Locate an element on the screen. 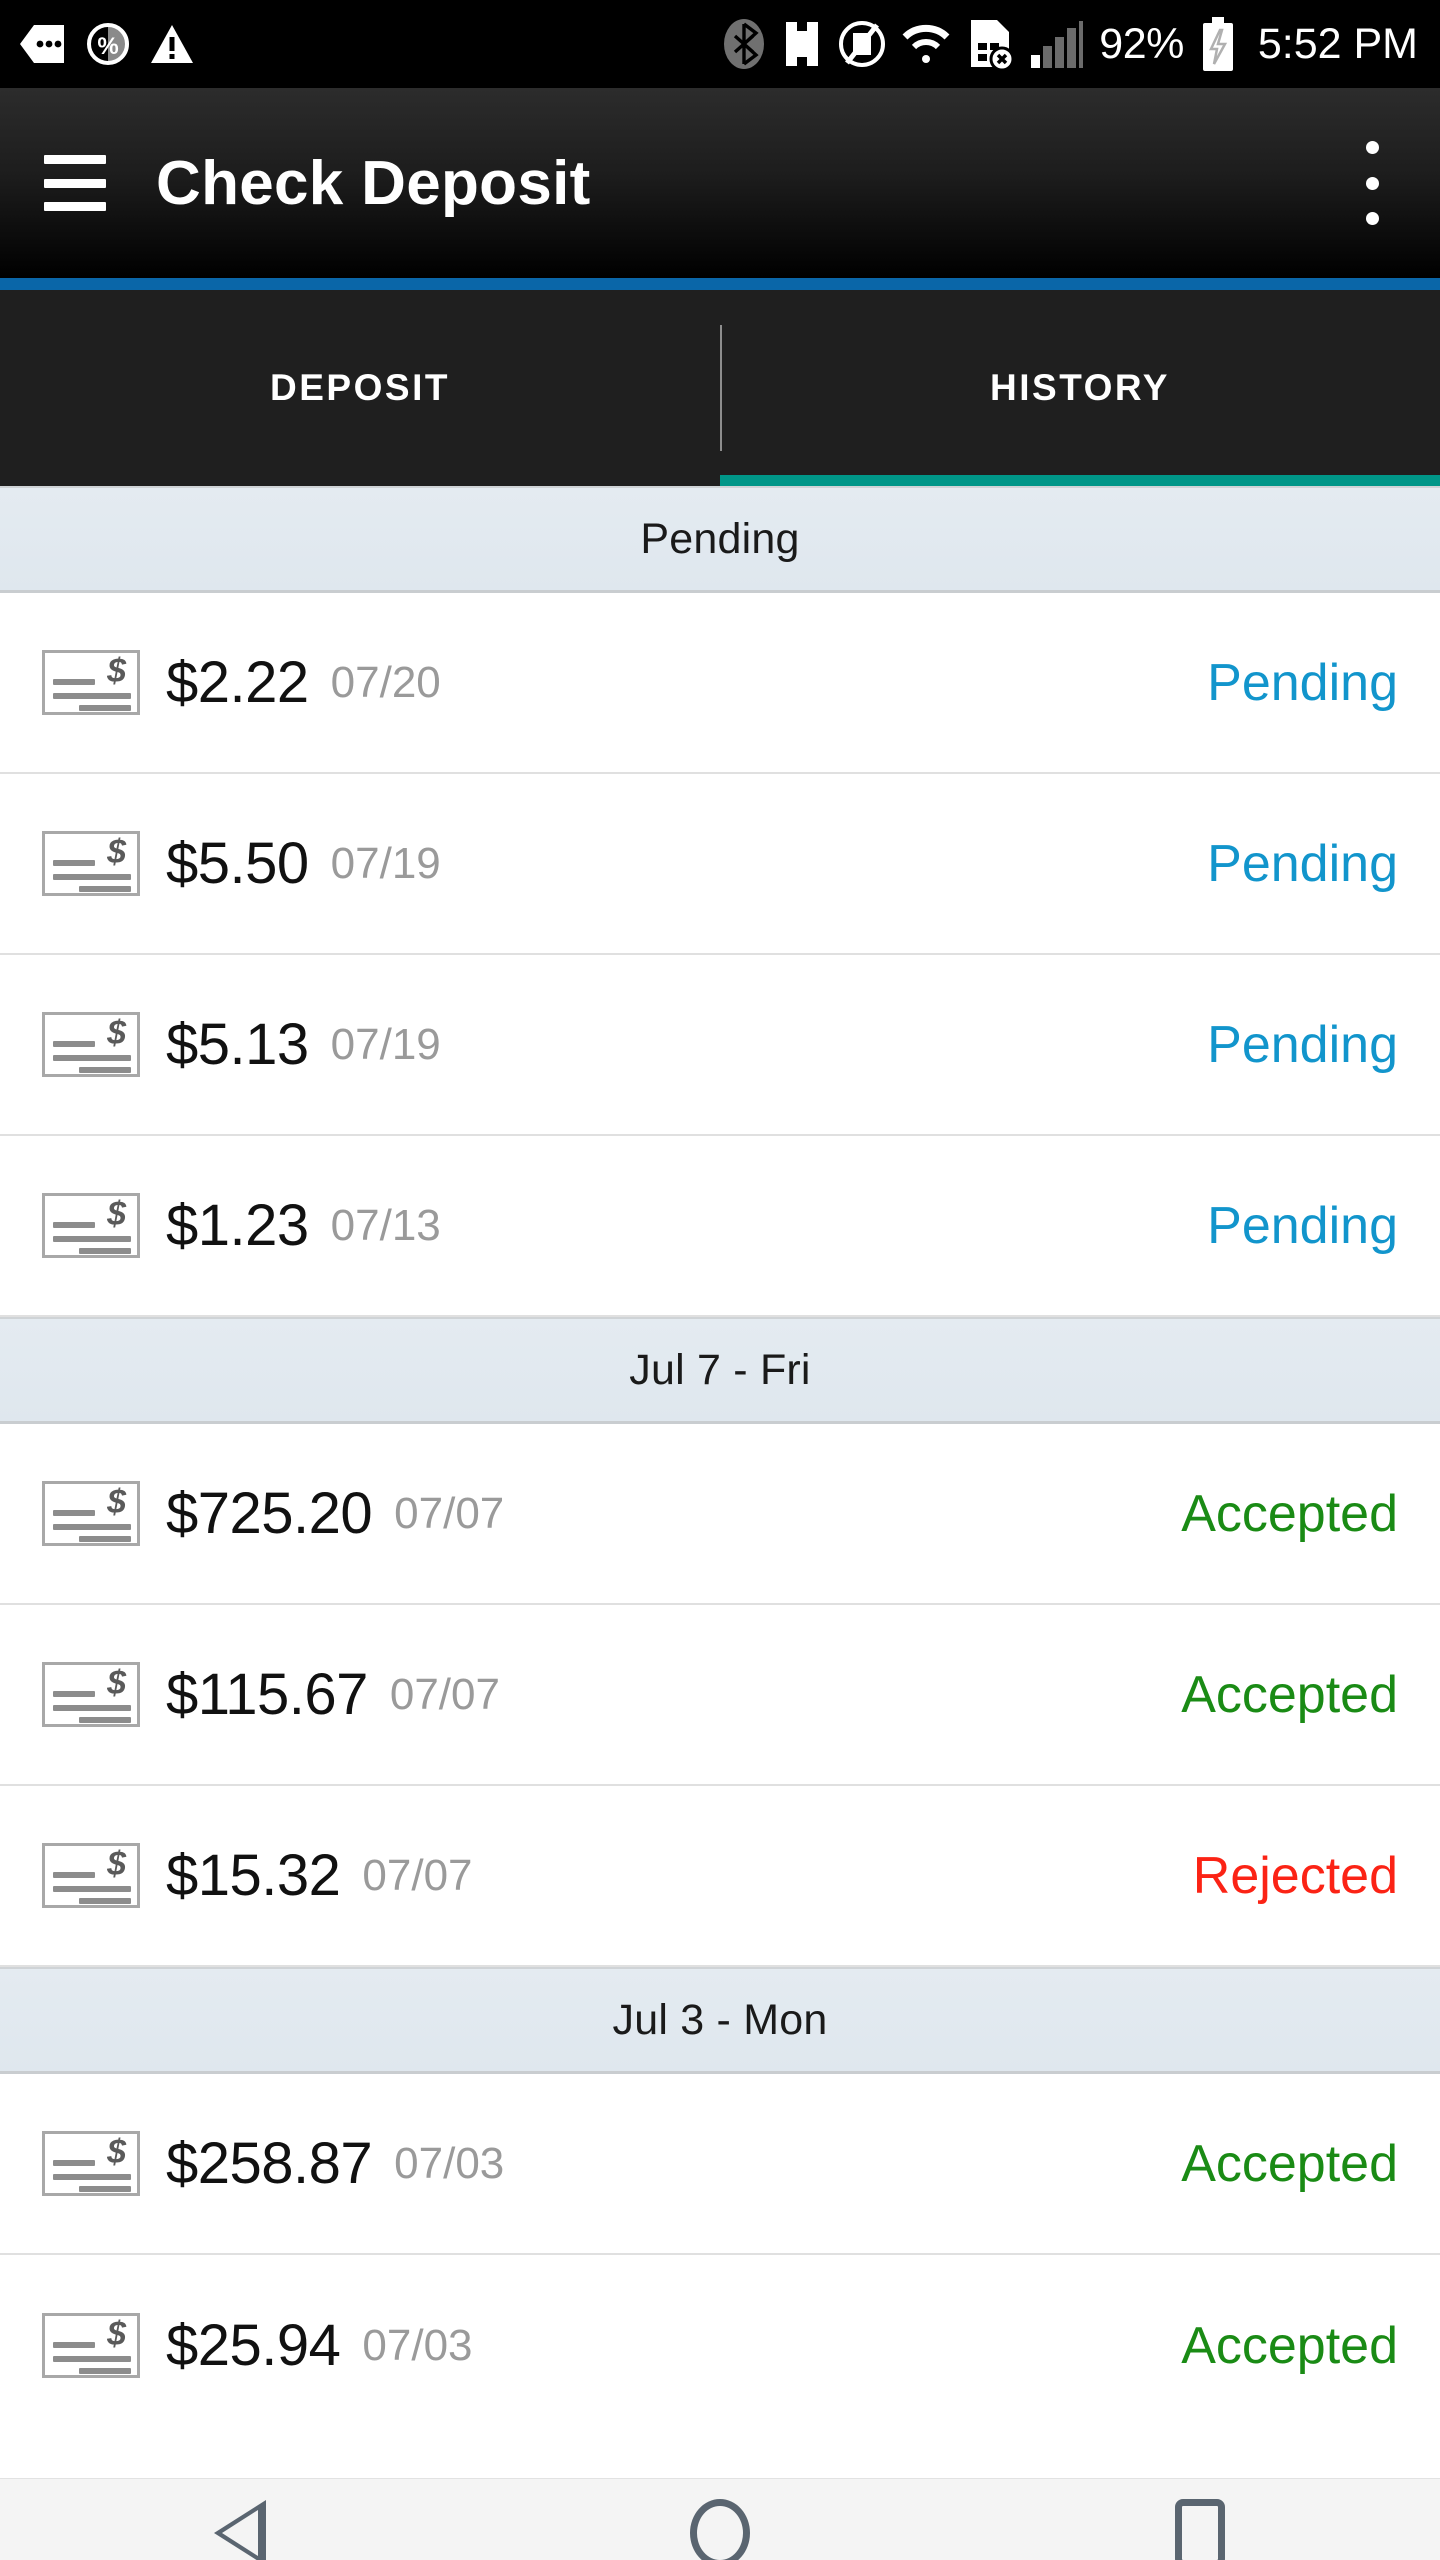 This screenshot has width=1440, height=2560. hamburger-menu-icon is located at coordinates (75, 183).